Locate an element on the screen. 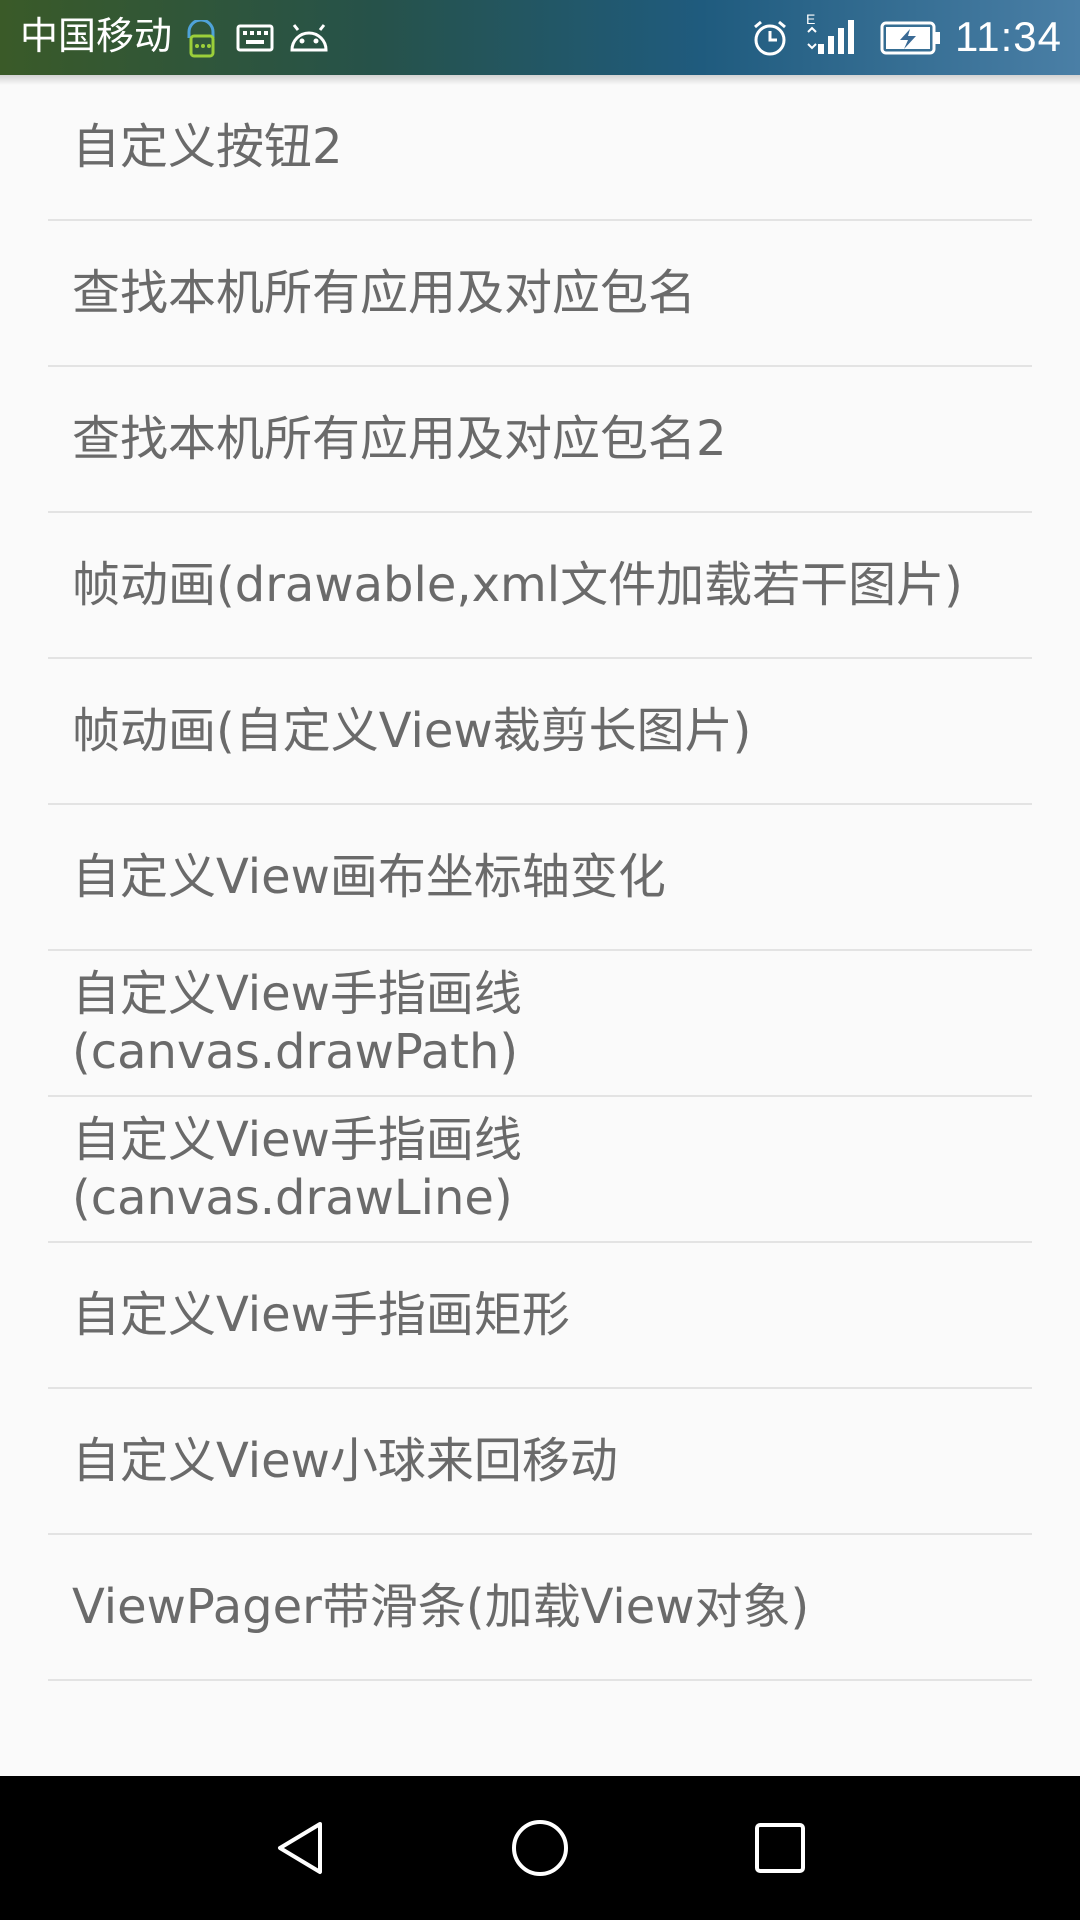 The height and width of the screenshot is (1920, 1080). signal-icon: E is located at coordinates (832, 36).